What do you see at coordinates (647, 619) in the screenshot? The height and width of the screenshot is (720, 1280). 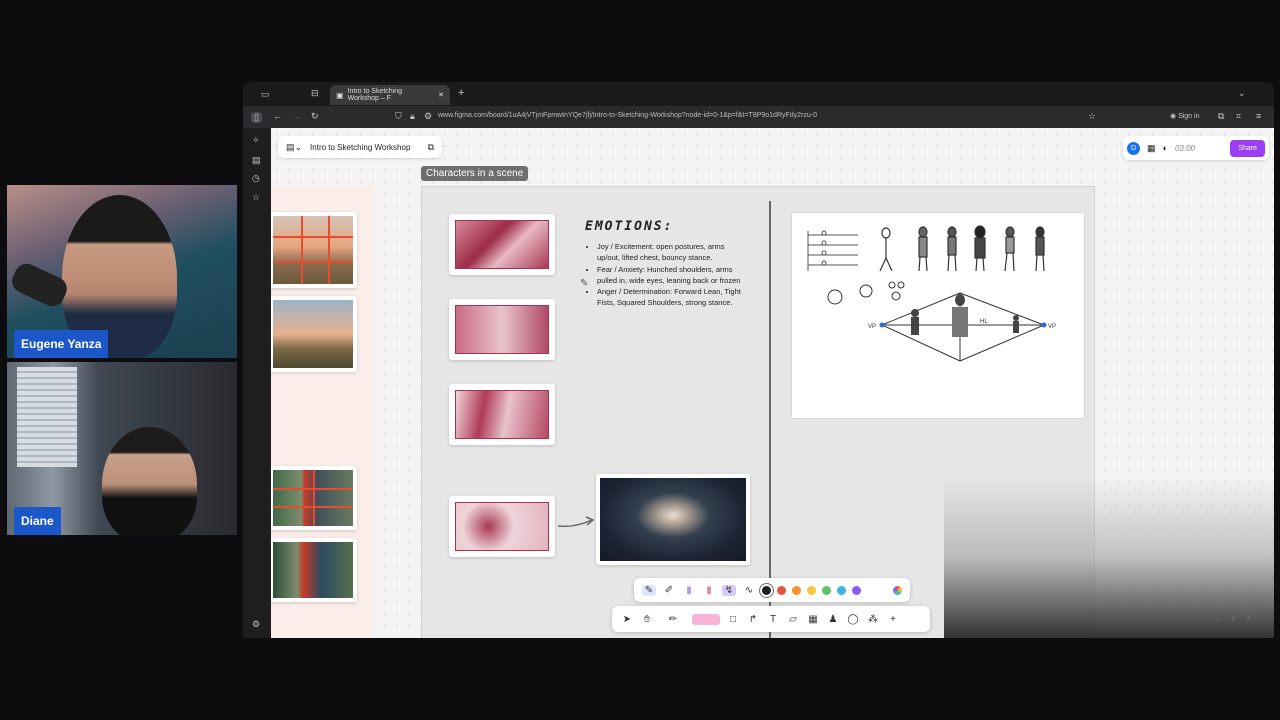 I see `hand-icon: ✋︎` at bounding box center [647, 619].